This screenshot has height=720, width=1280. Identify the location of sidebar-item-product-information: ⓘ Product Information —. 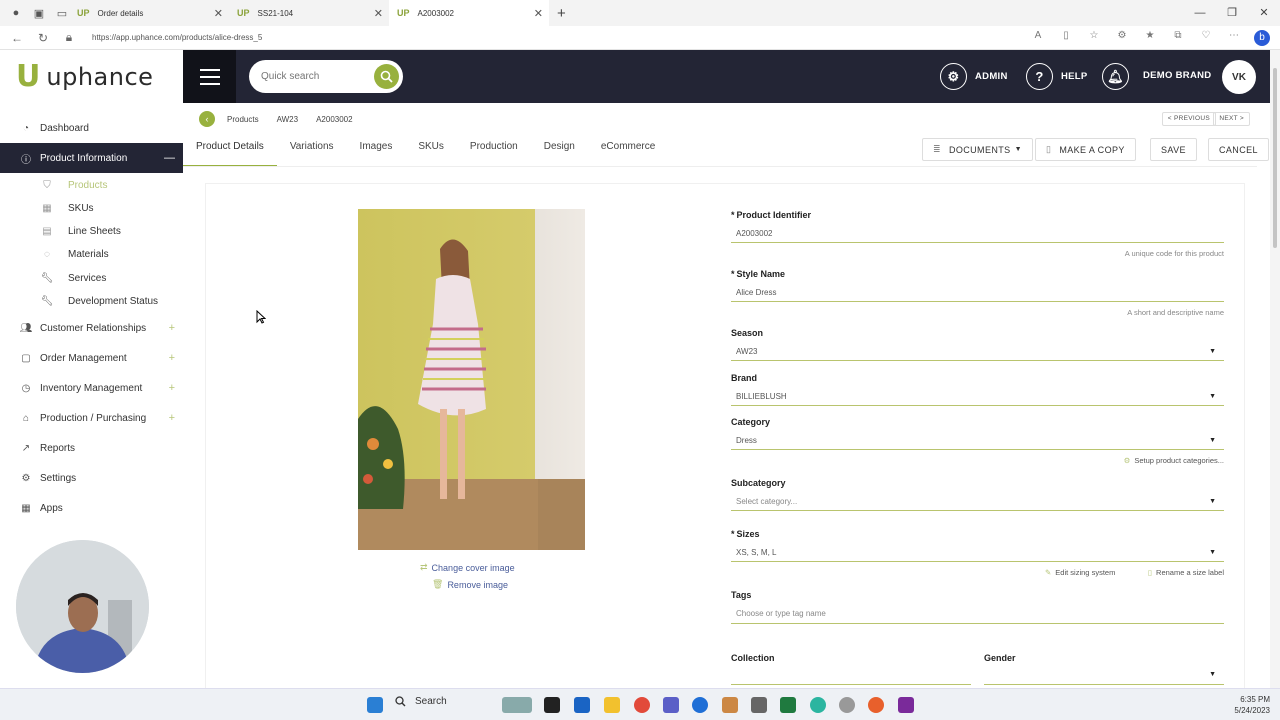
(91, 158).